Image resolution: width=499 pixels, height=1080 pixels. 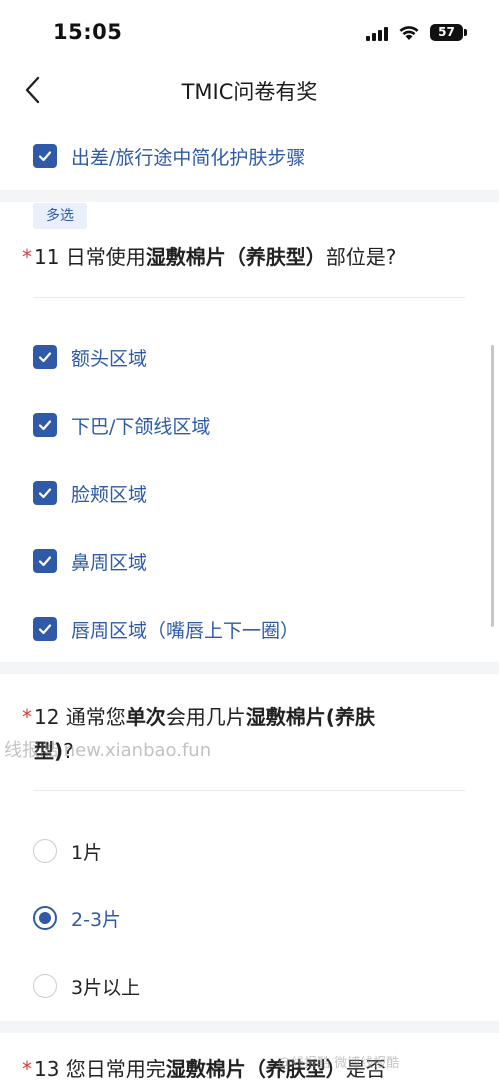 What do you see at coordinates (88, 32) in the screenshot?
I see `status-time: 15:05` at bounding box center [88, 32].